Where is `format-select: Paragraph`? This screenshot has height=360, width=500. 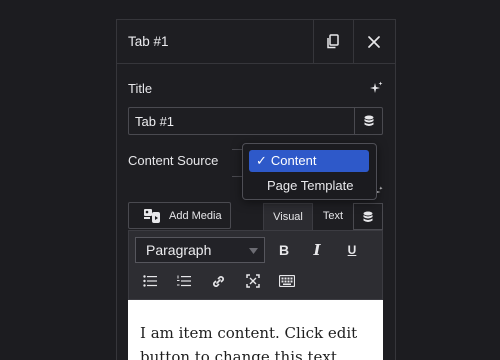 format-select: Paragraph is located at coordinates (200, 250).